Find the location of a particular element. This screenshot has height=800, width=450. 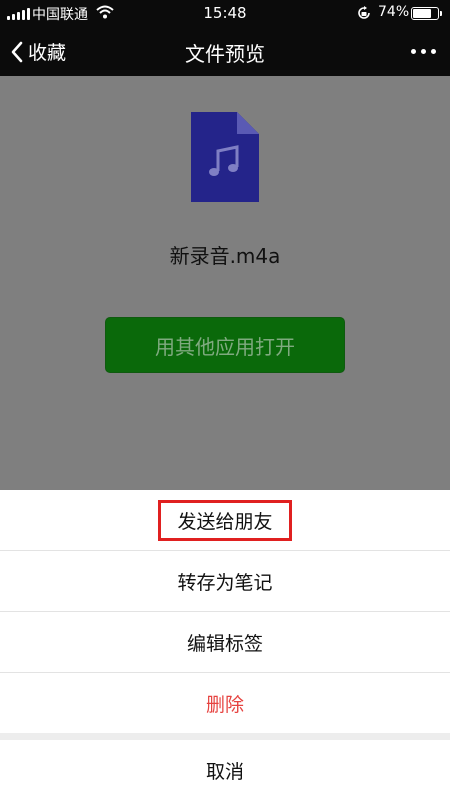

nav-bar: 收藏 文件预览 is located at coordinates (225, 51).